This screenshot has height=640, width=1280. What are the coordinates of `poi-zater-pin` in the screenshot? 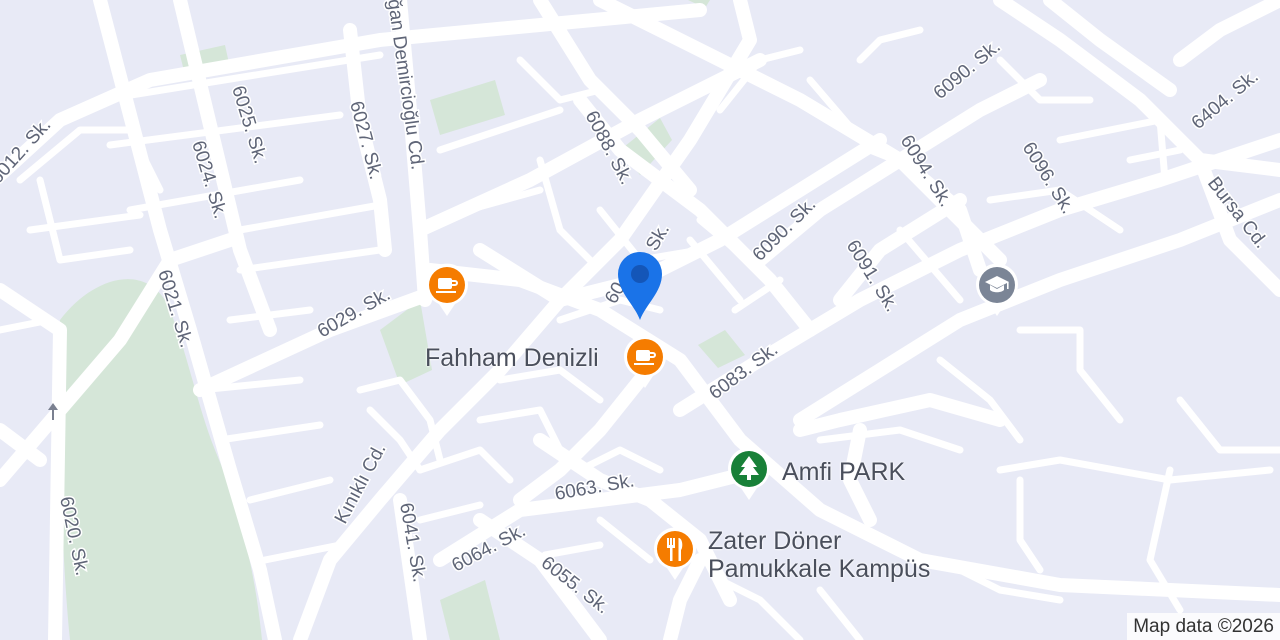 It's located at (675, 553).